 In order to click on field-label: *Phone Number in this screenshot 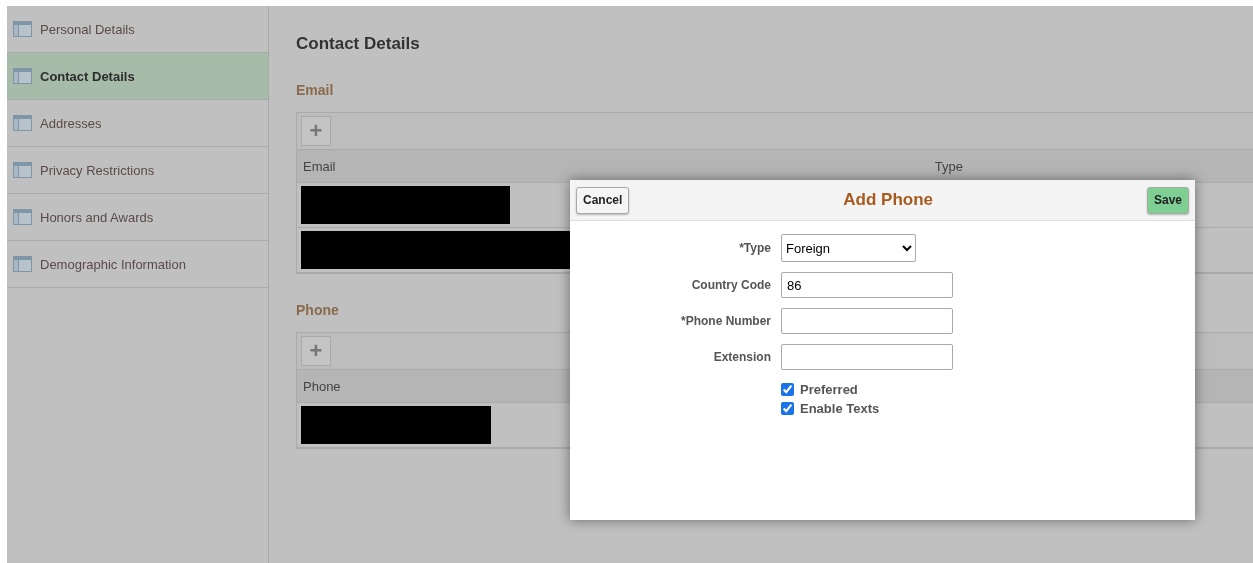, I will do `click(725, 321)`.